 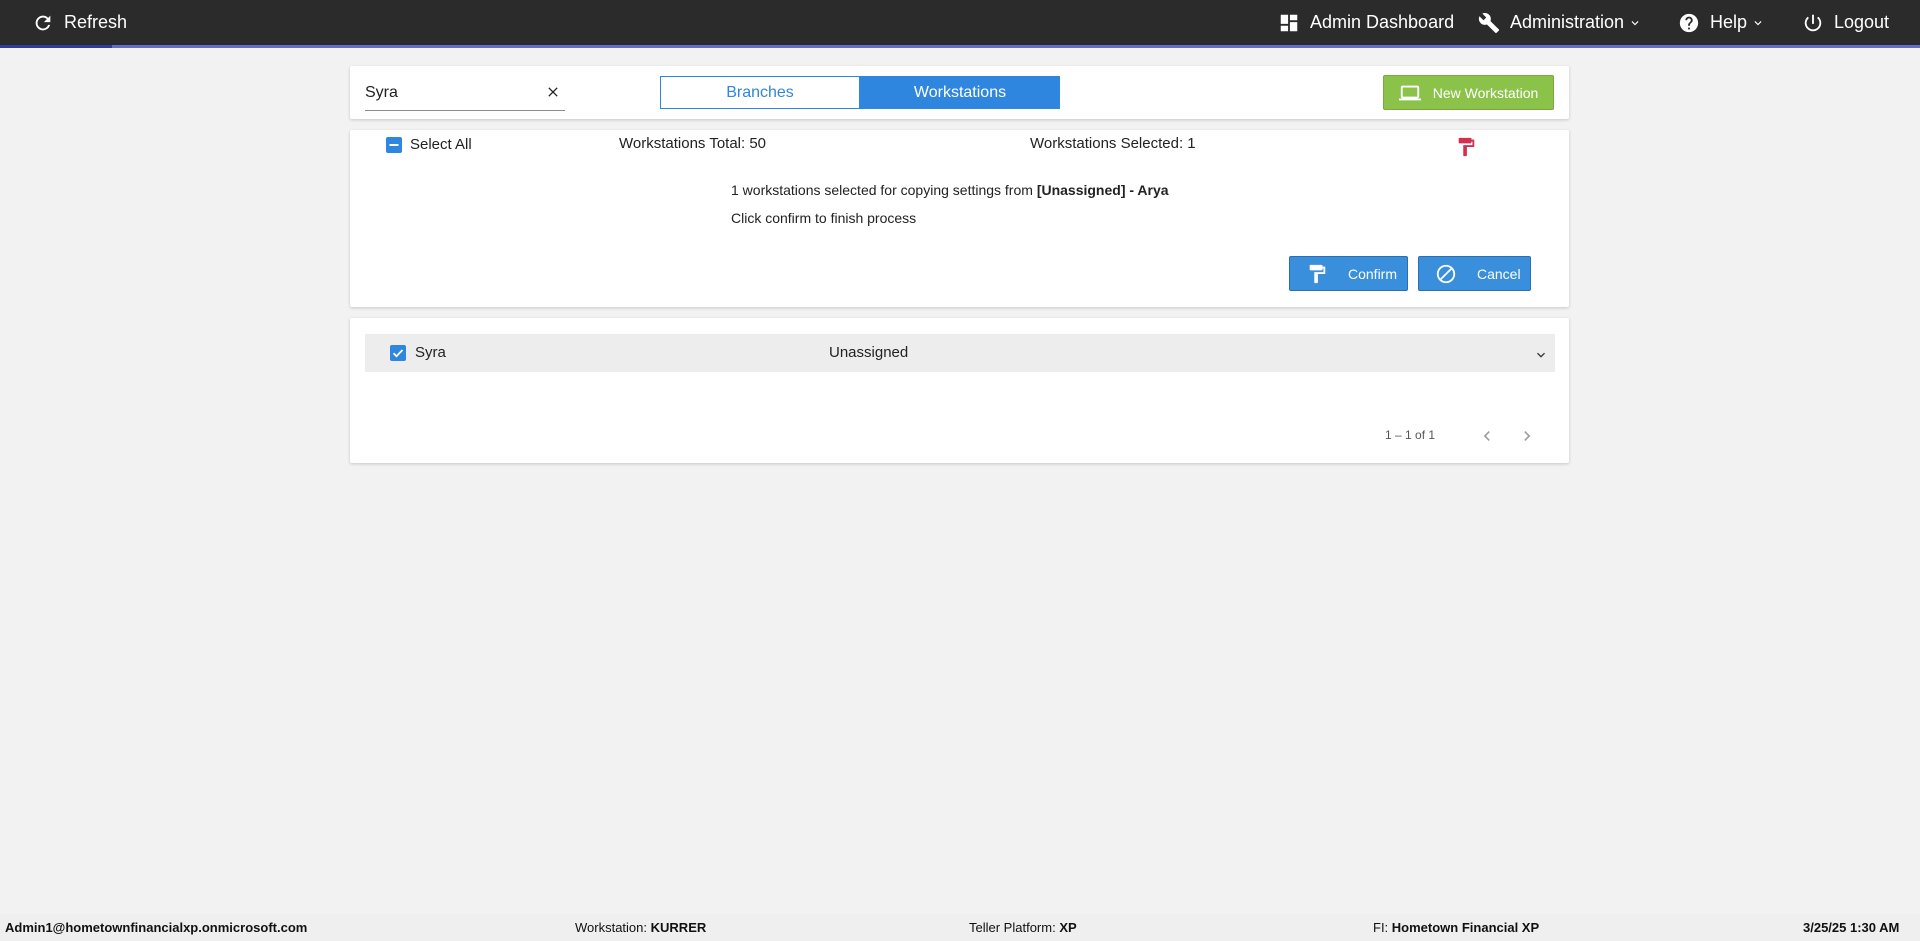 I want to click on select-all-checkbox, so click(x=394, y=145).